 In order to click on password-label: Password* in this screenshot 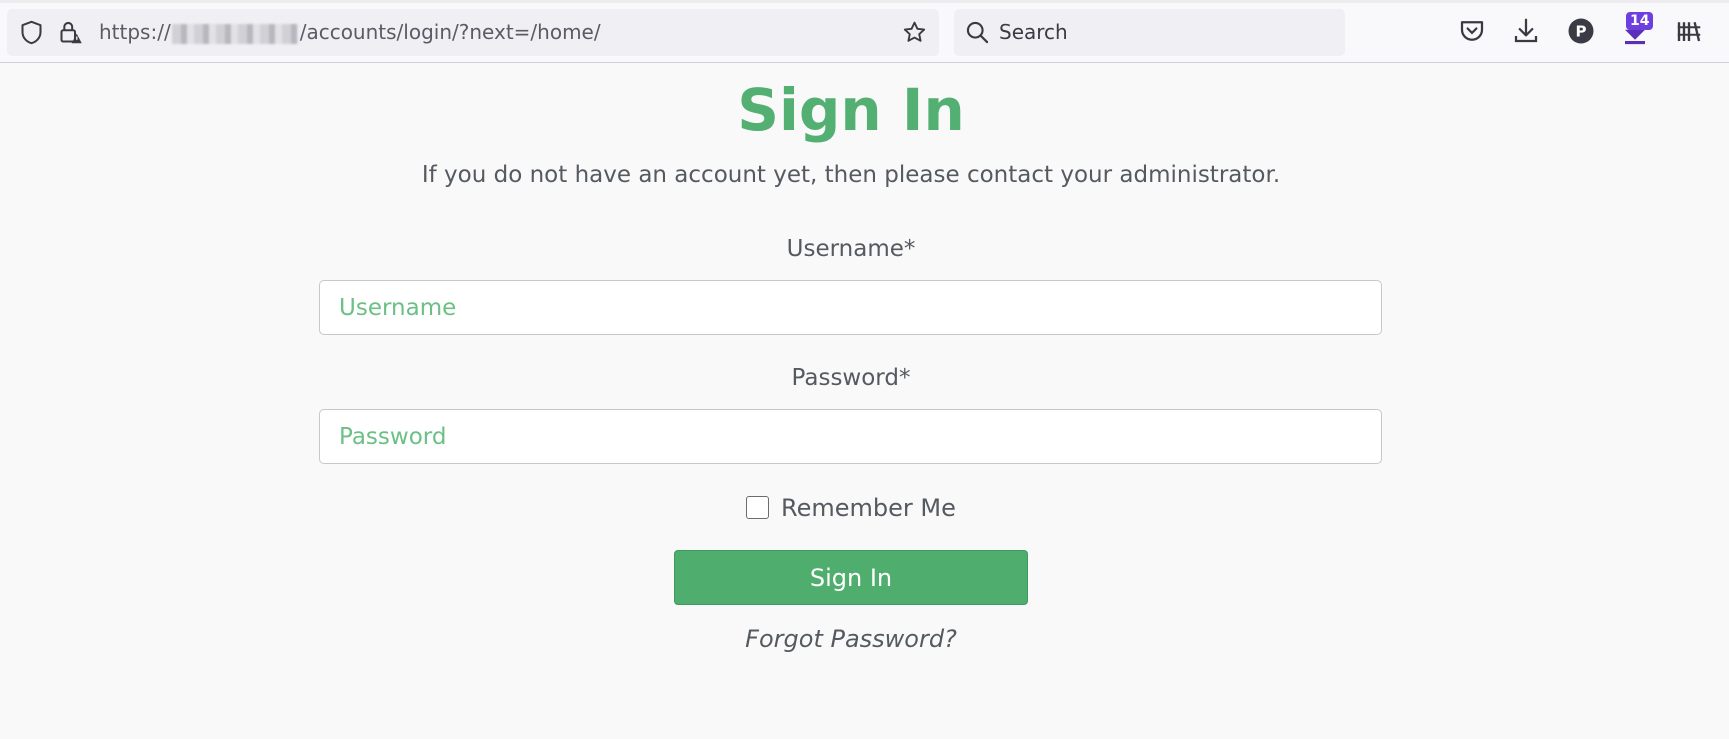, I will do `click(851, 378)`.